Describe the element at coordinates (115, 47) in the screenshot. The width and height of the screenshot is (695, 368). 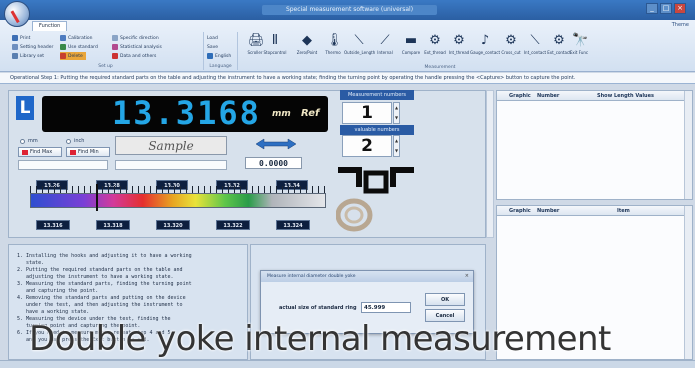
I see `statistics-icon` at that location.